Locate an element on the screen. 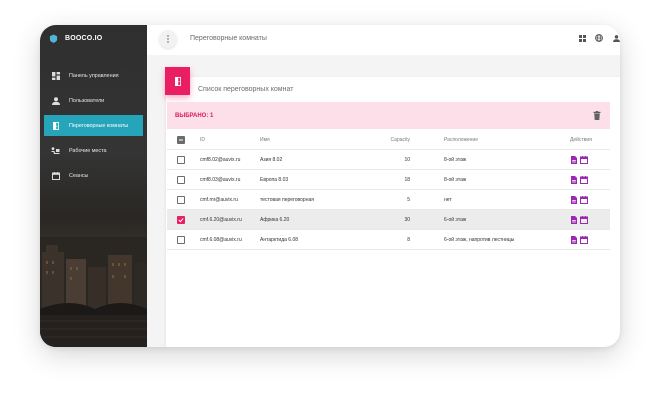 This screenshot has width=666, height=402. card-header-icon is located at coordinates (177, 81).